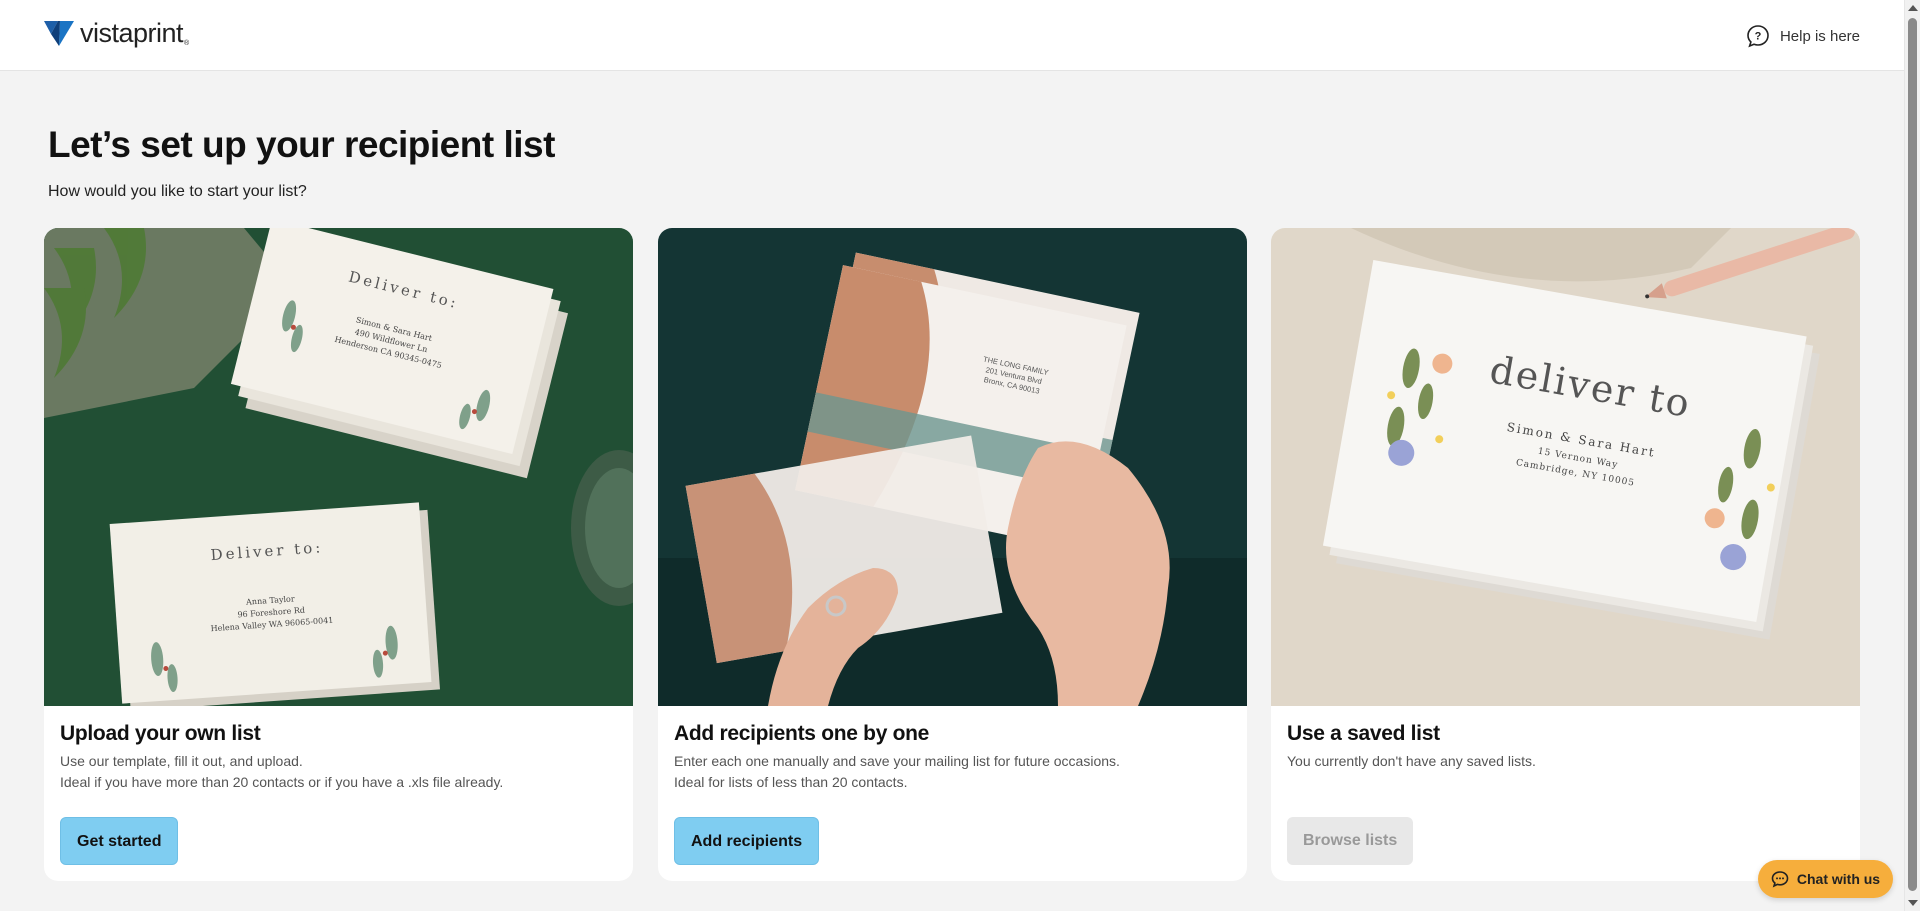 This screenshot has height=911, width=1920. I want to click on help-link: ? Help is here, so click(1803, 36).